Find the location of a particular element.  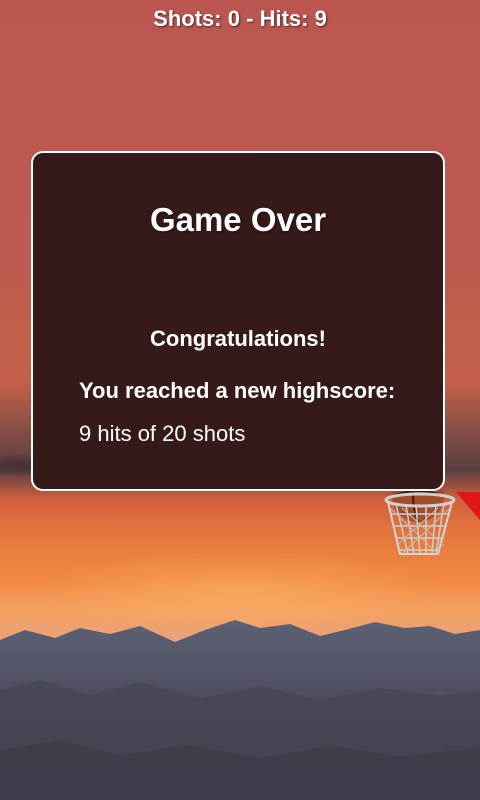

shots-label: Shots: is located at coordinates (187, 18).